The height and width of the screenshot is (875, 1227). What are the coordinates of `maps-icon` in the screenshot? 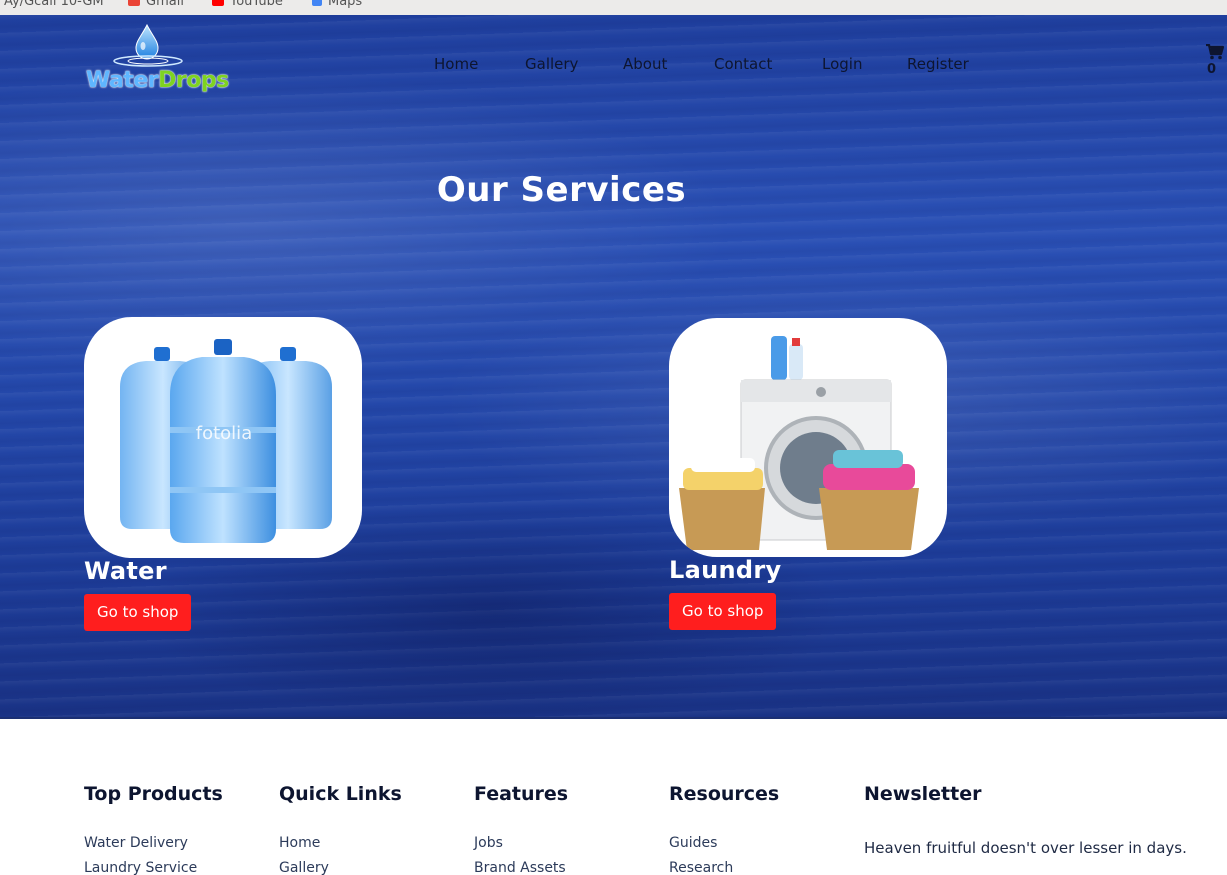 It's located at (317, 3).